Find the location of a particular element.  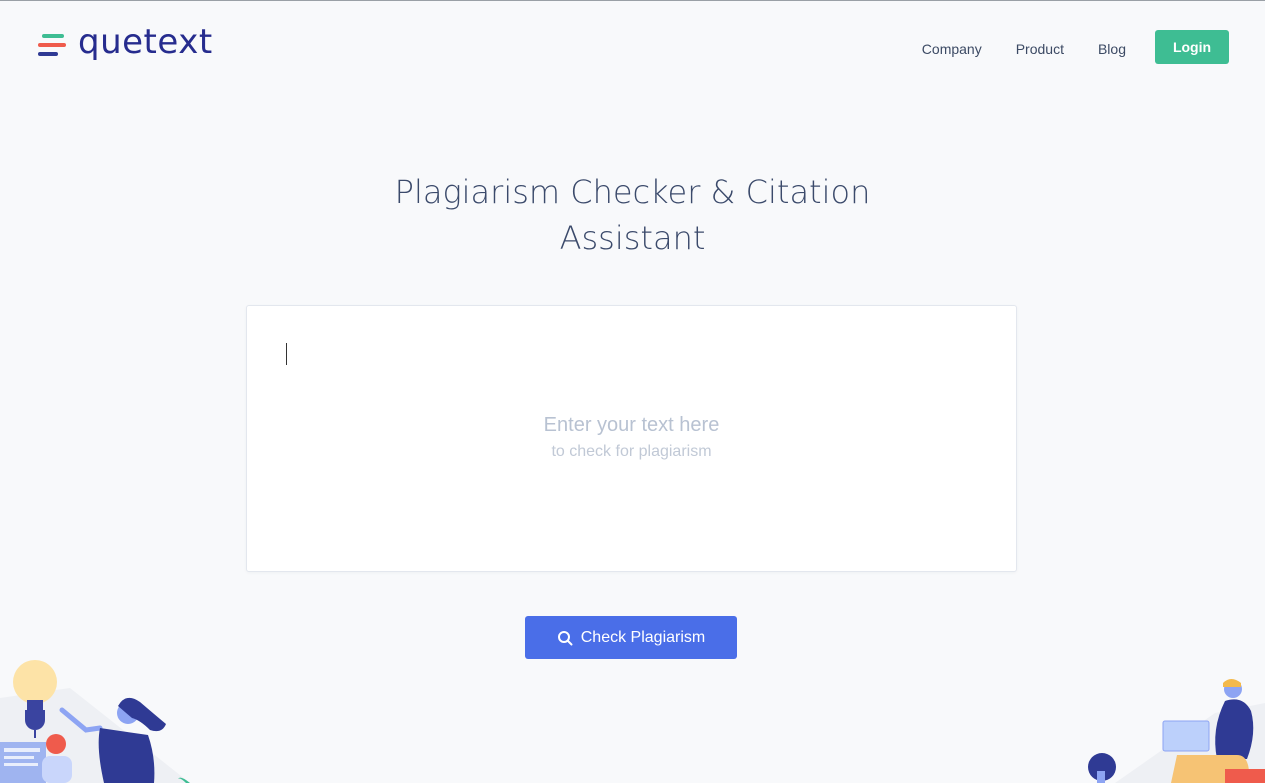

right-illustration is located at coordinates (1176, 731).